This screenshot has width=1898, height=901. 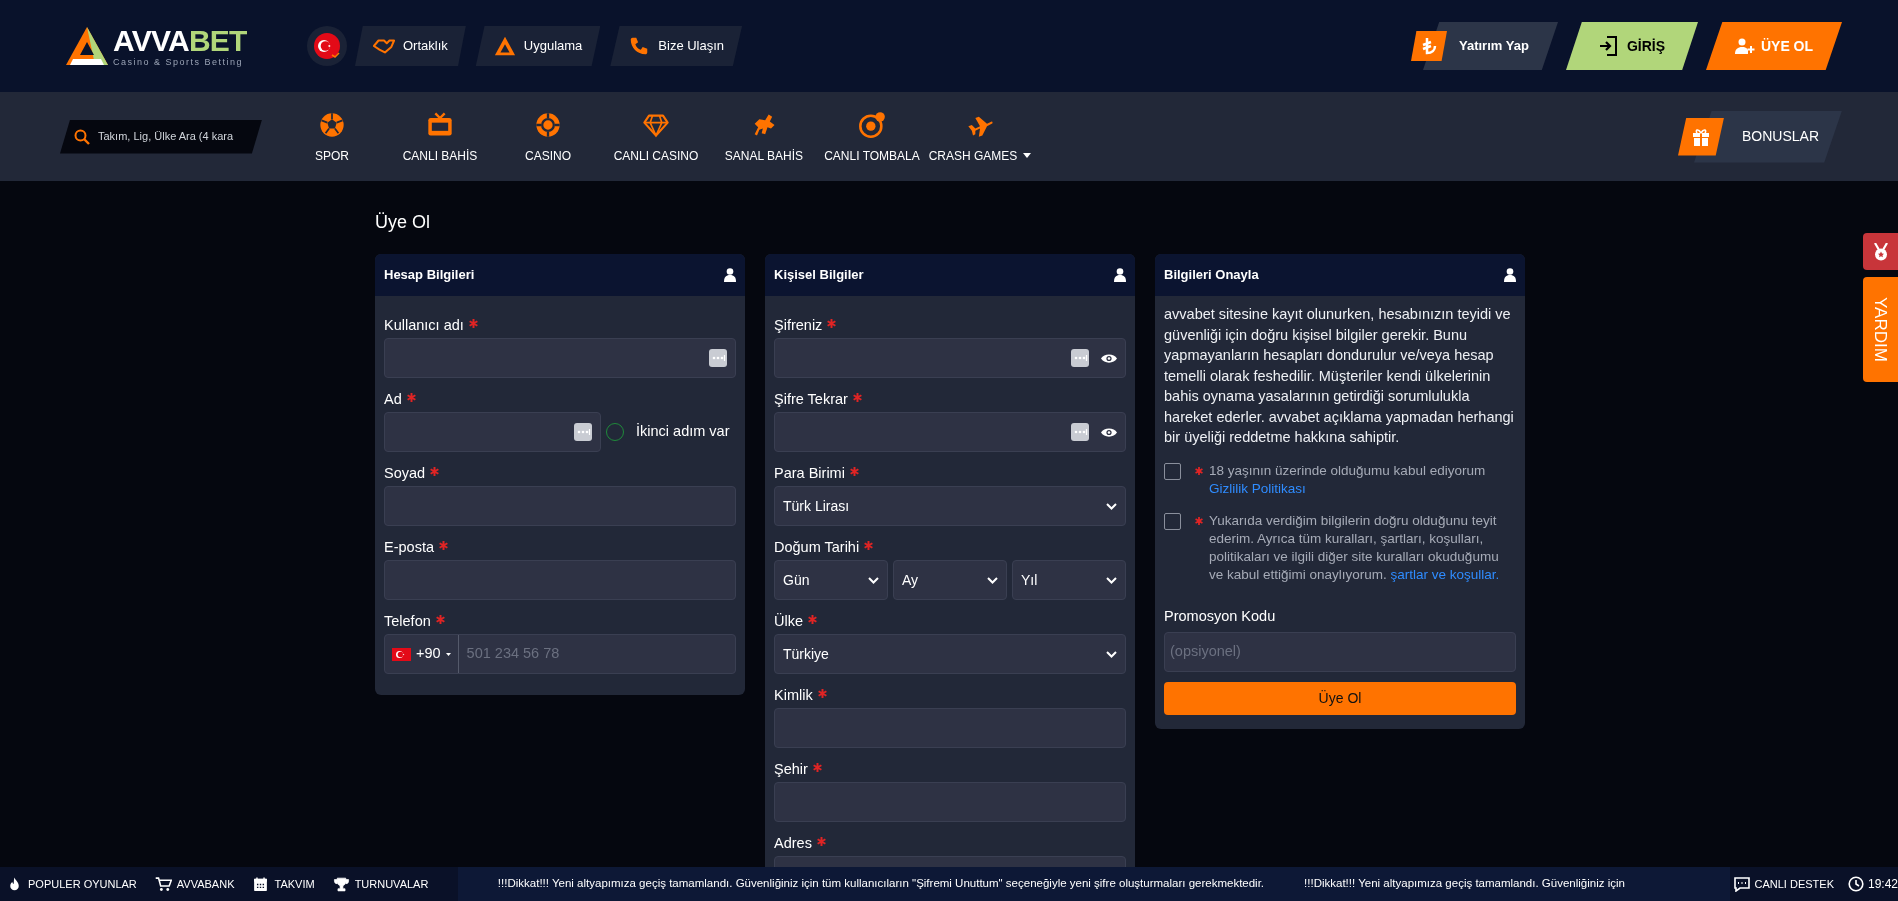 What do you see at coordinates (1783, 884) in the screenshot?
I see `live-support-link: CANLI DESTEK` at bounding box center [1783, 884].